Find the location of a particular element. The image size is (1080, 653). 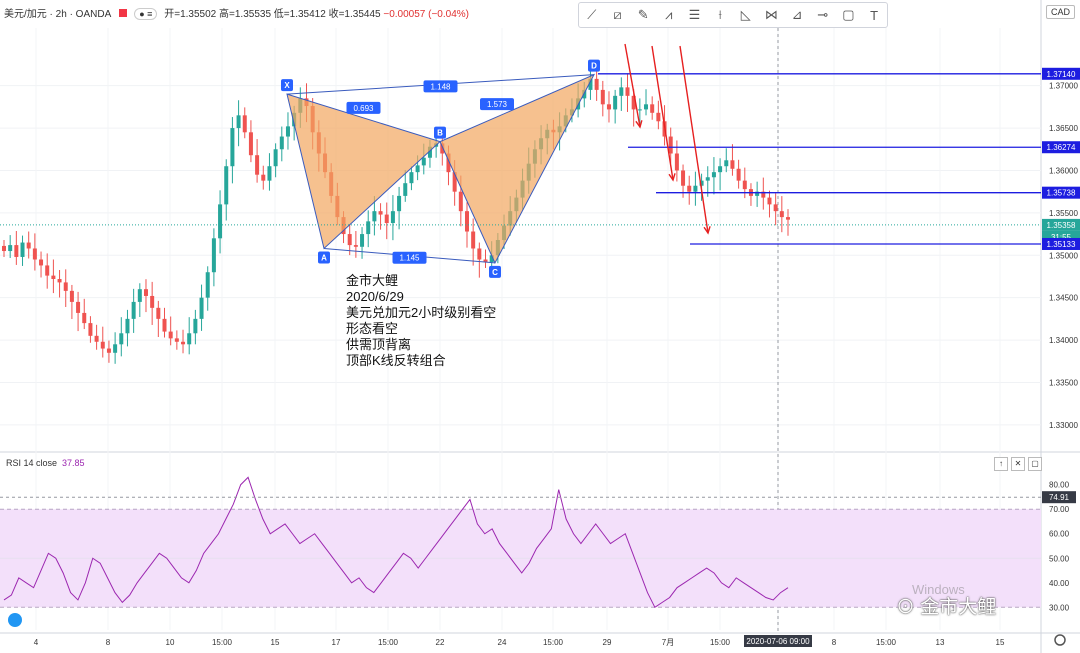

price-tick-label: 1.35500 is located at coordinates (1063, 213).